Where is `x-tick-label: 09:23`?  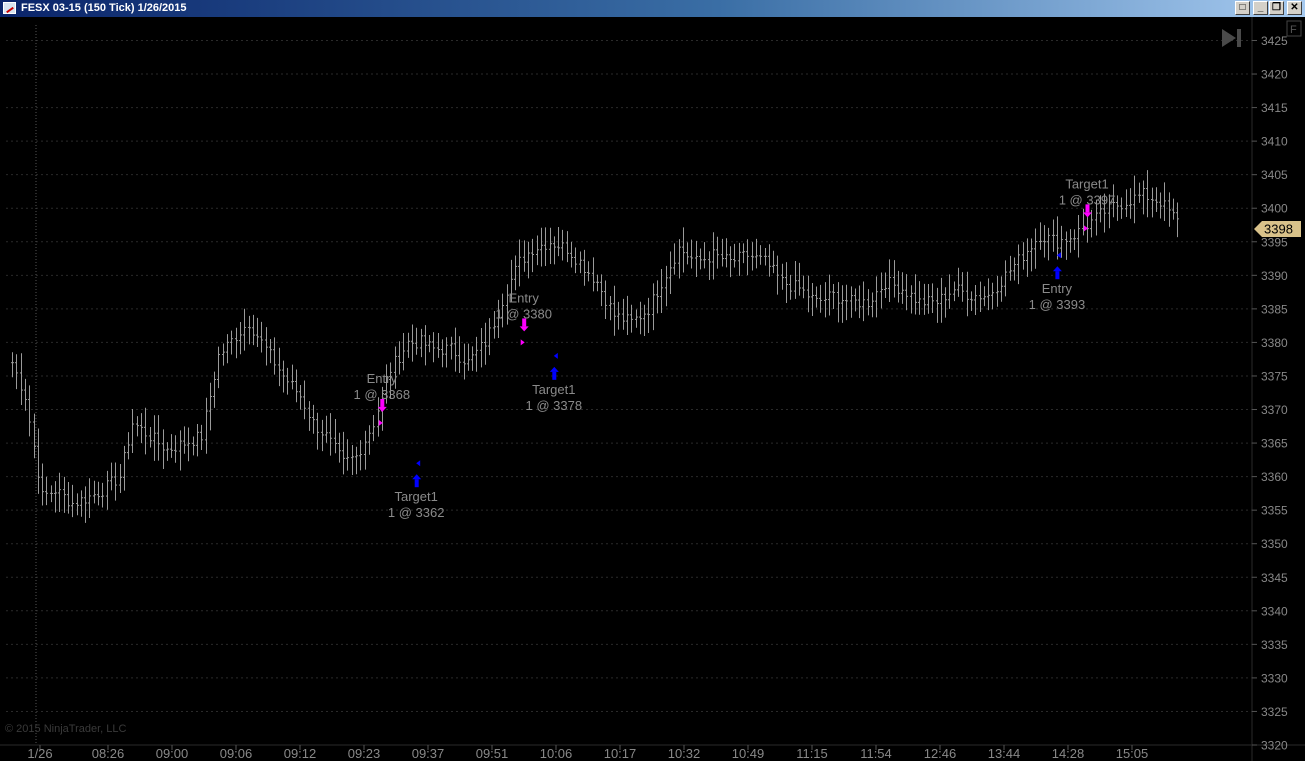 x-tick-label: 09:23 is located at coordinates (364, 753).